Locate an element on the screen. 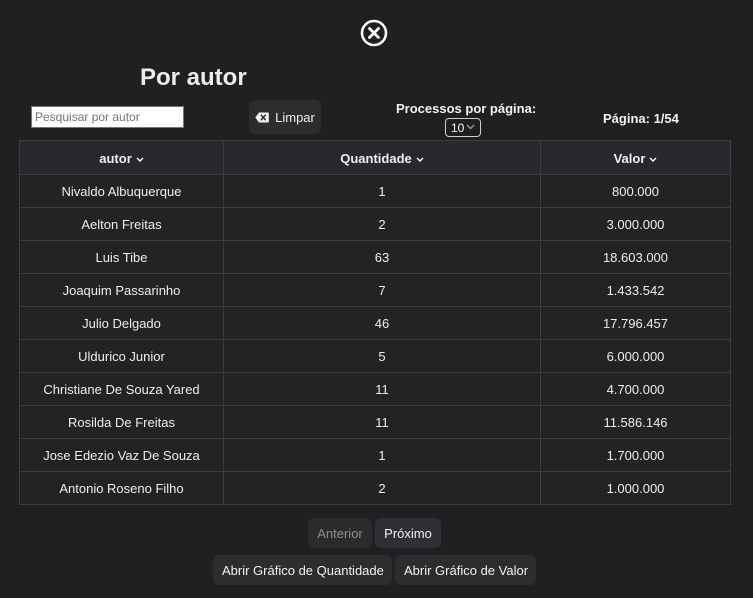 The height and width of the screenshot is (598, 753). cell-autor: Christiane De Souza Yared is located at coordinates (121, 389).